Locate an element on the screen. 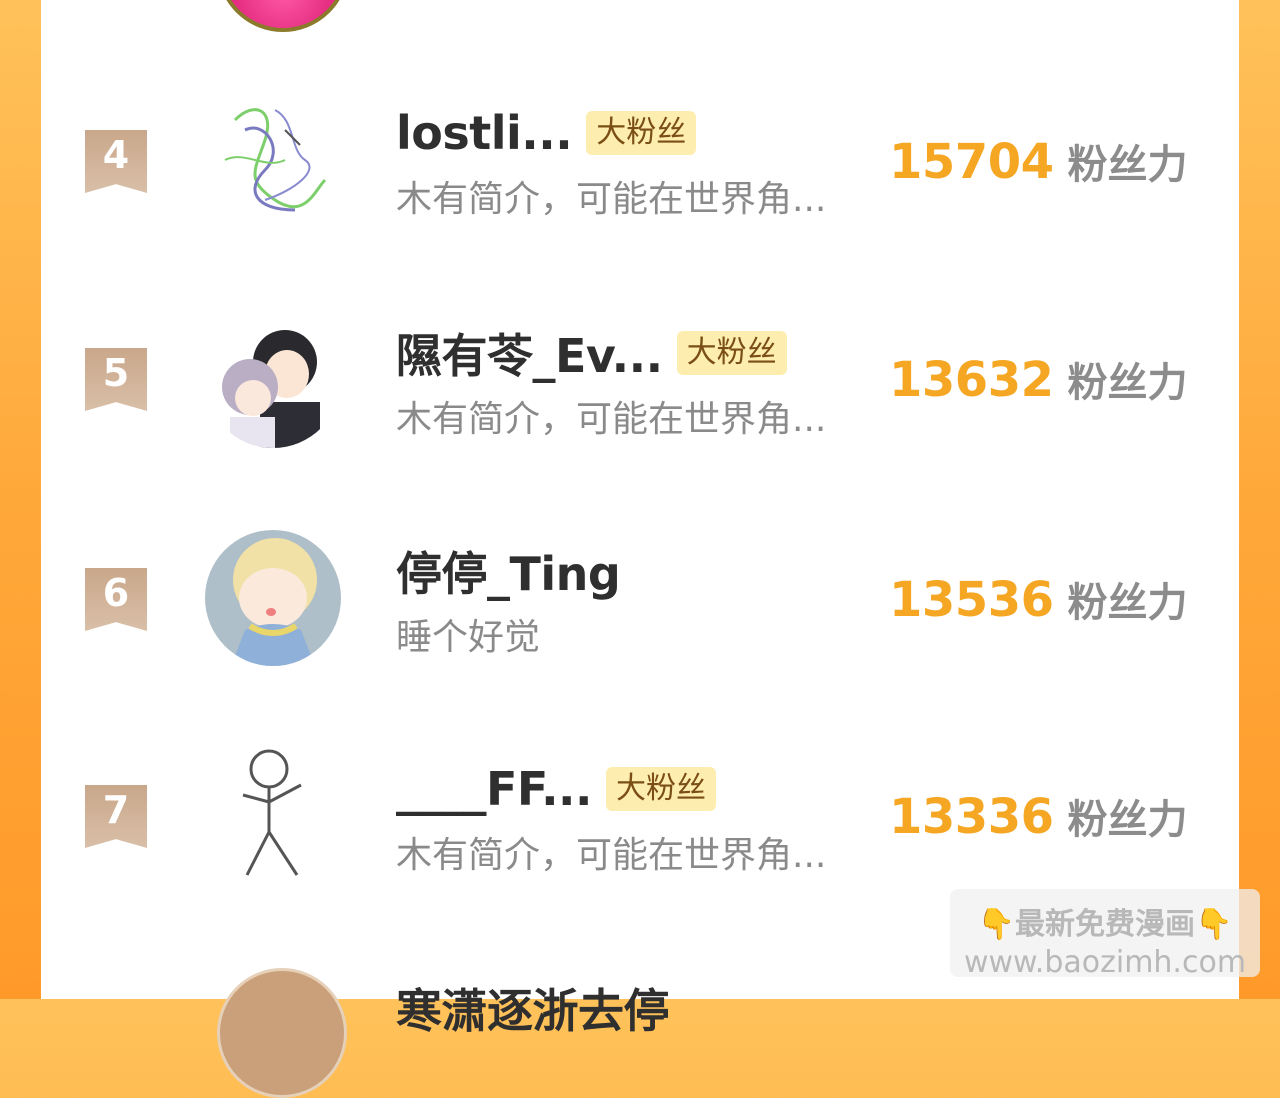 Image resolution: width=1280 pixels, height=1098 pixels. avatar-partial-bottom is located at coordinates (282, 1033).